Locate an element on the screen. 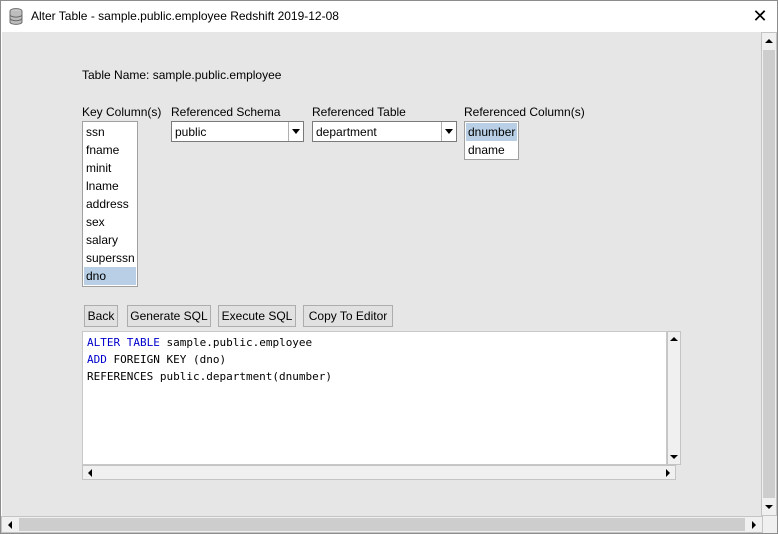 This screenshot has width=778, height=534. referenced-schema-label: Referenced Schema is located at coordinates (226, 112).